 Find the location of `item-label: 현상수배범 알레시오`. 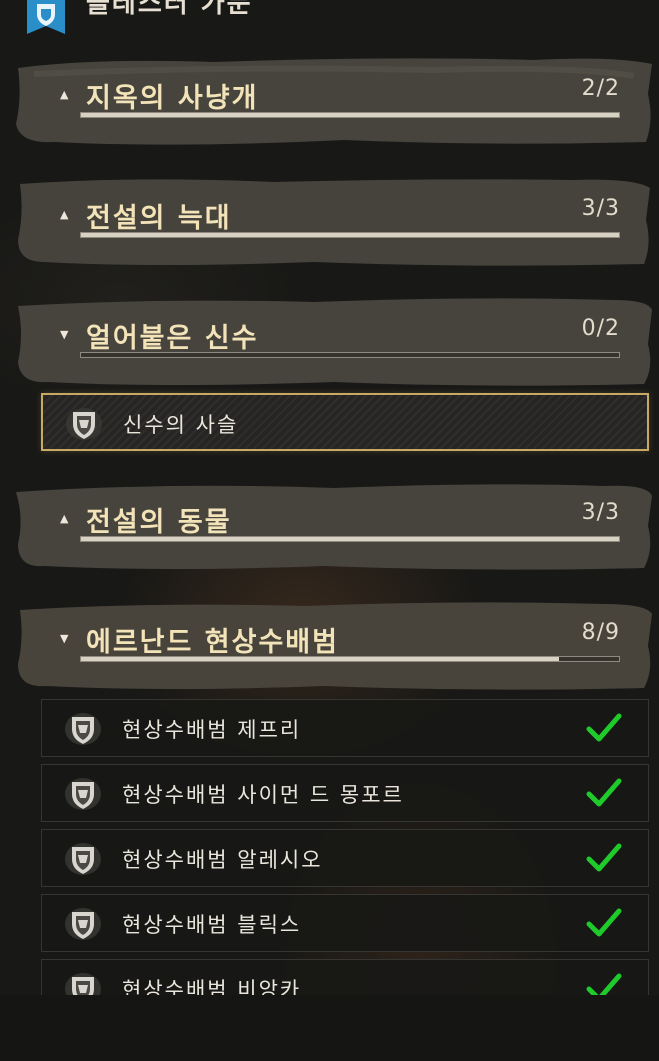

item-label: 현상수배범 알레시오 is located at coordinates (222, 860).